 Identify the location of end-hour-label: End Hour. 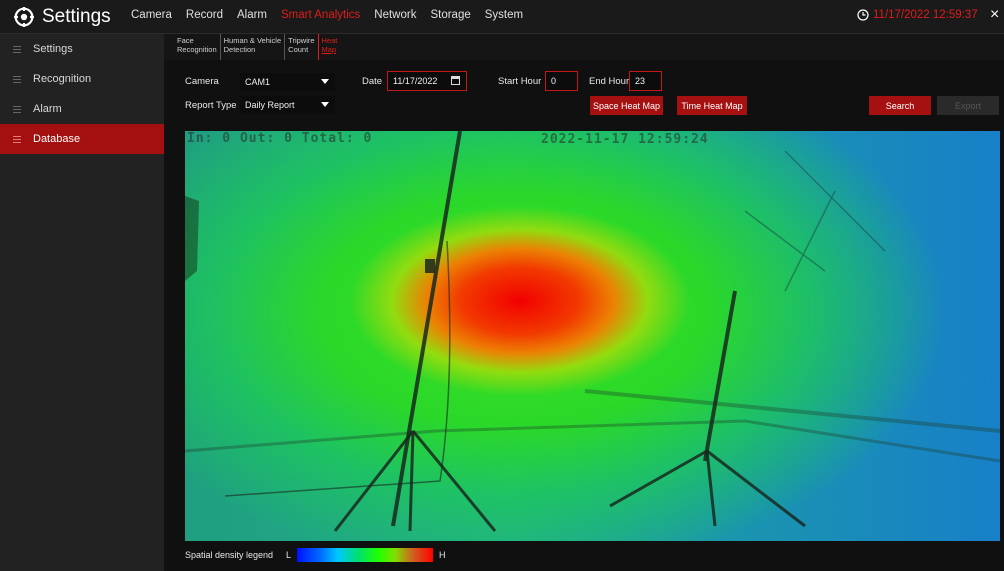
(609, 81).